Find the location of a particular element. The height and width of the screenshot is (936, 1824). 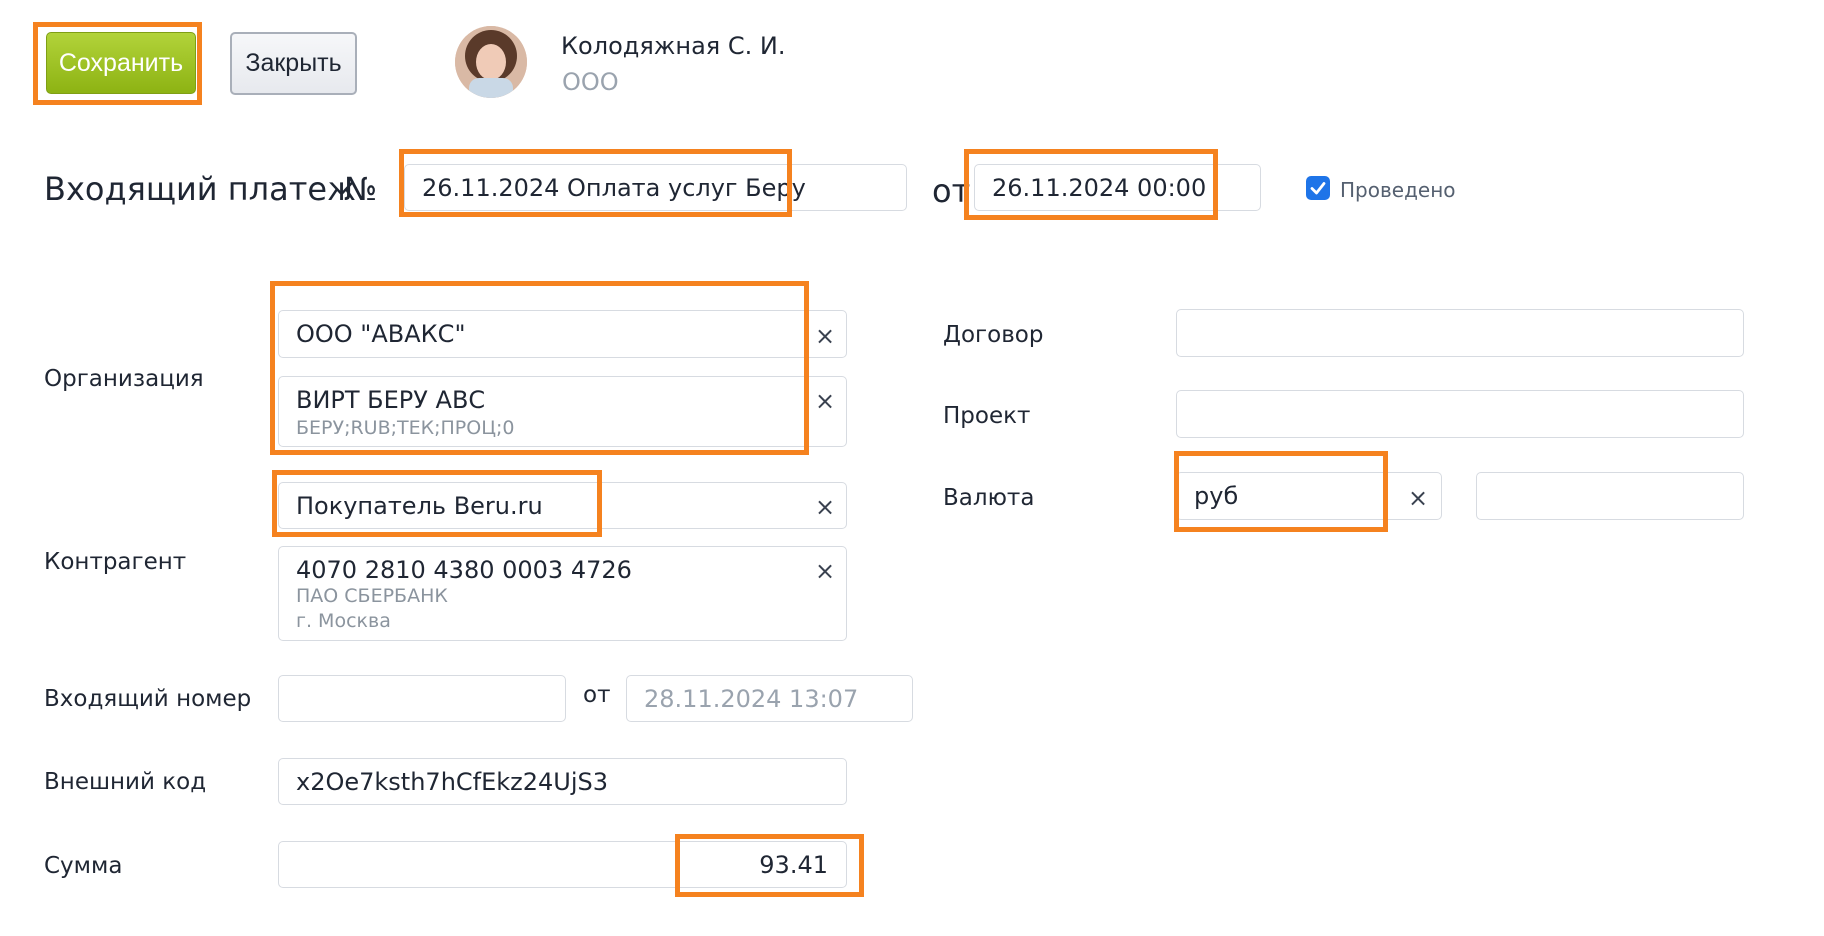

external-code-label: Внешний код is located at coordinates (125, 782).